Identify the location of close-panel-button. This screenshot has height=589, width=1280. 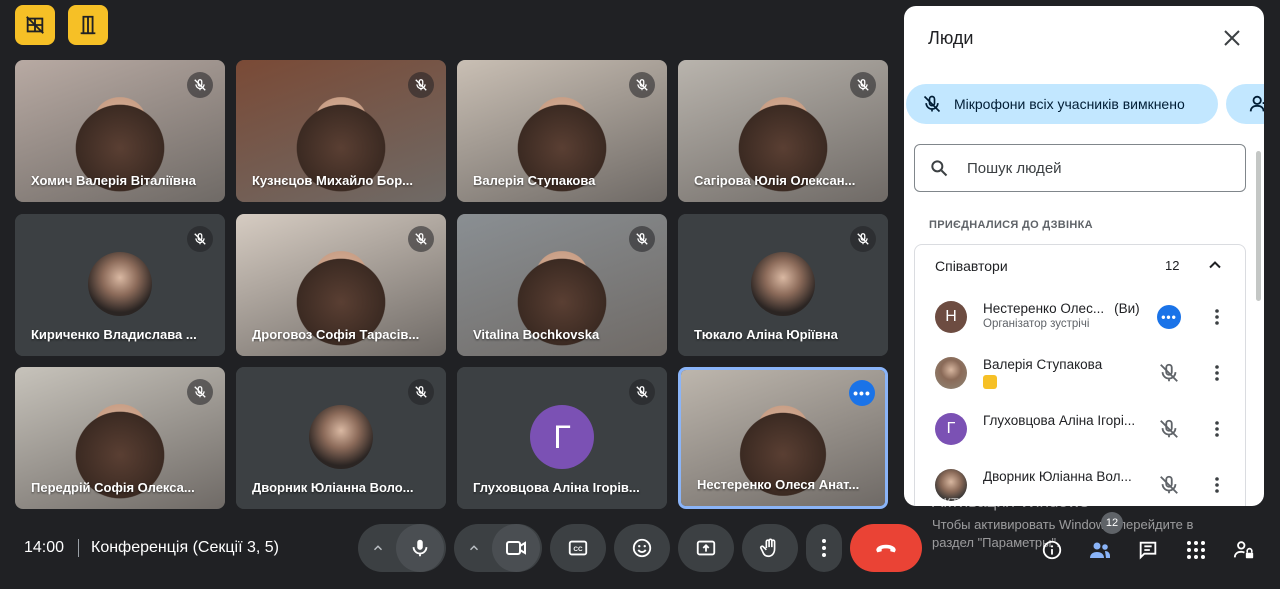
(1232, 38).